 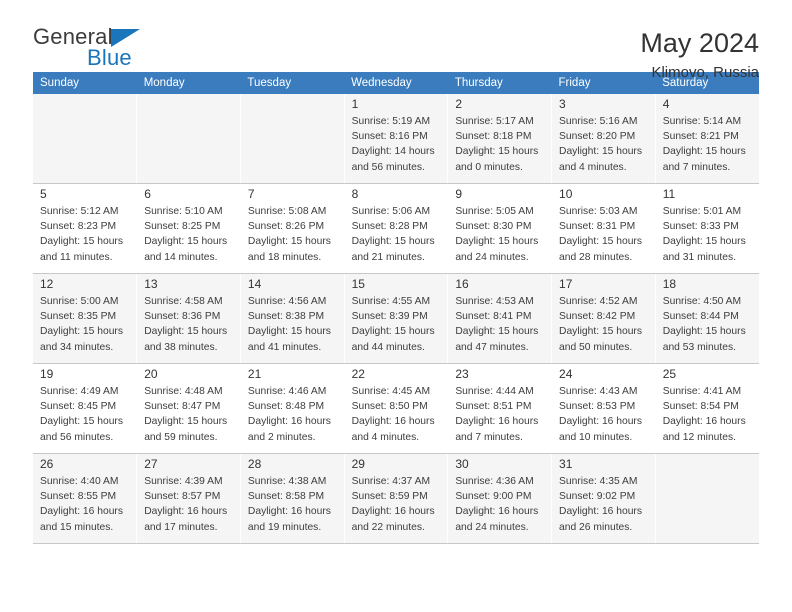 What do you see at coordinates (393, 429) in the screenshot?
I see `daylight-text: Daylight: 16 hours and 4 minutes.` at bounding box center [393, 429].